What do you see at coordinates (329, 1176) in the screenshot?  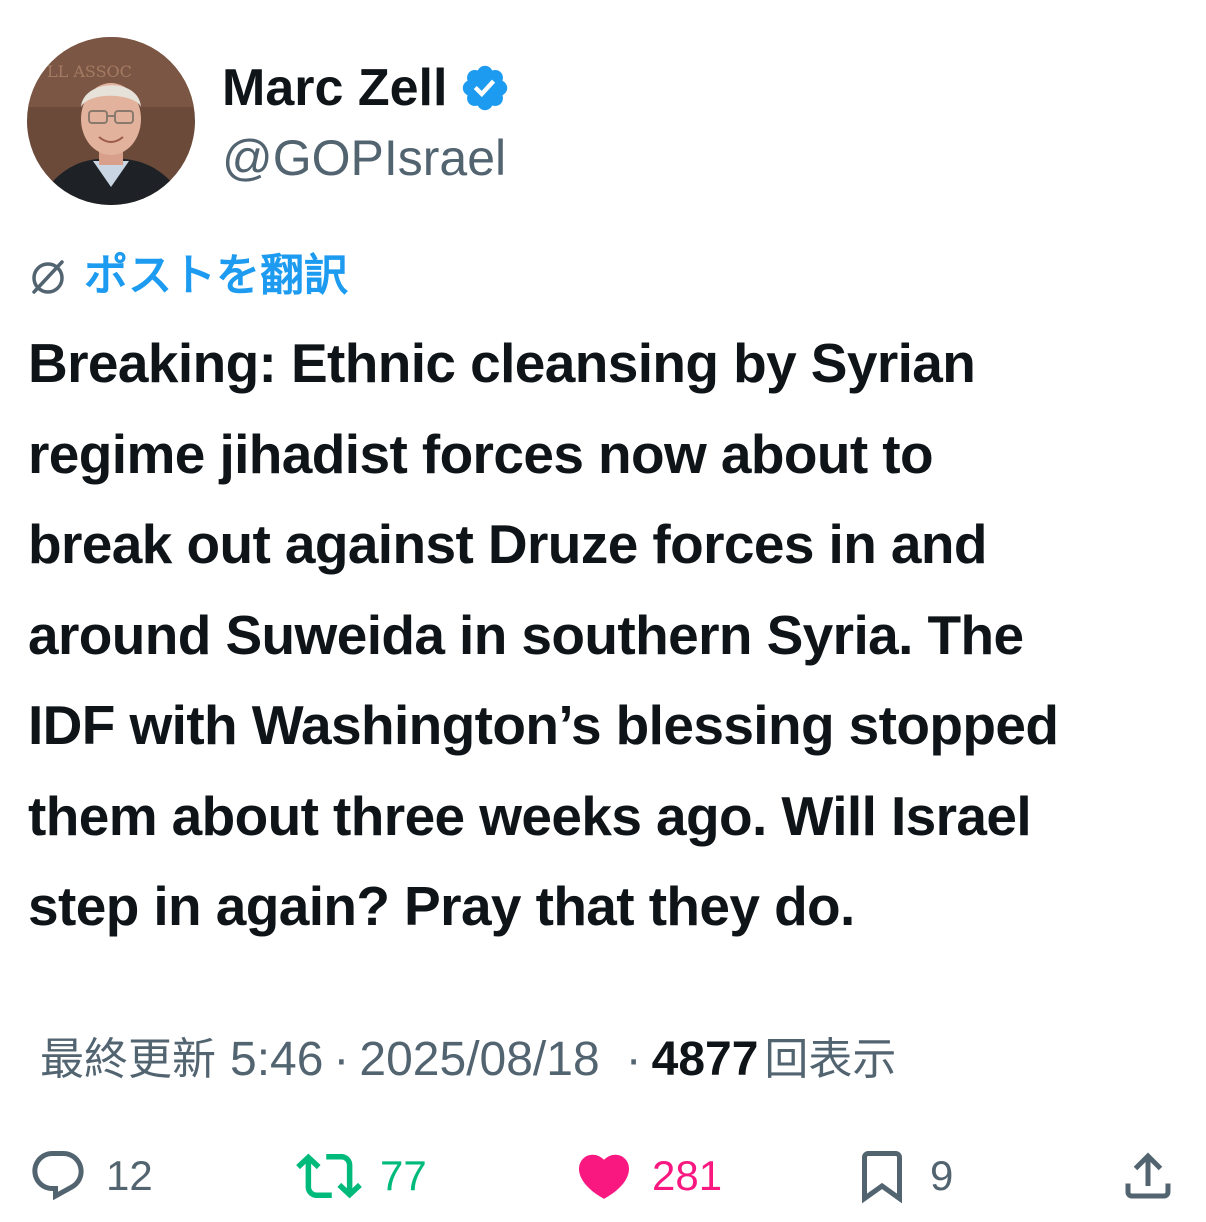 I see `retweet-icon` at bounding box center [329, 1176].